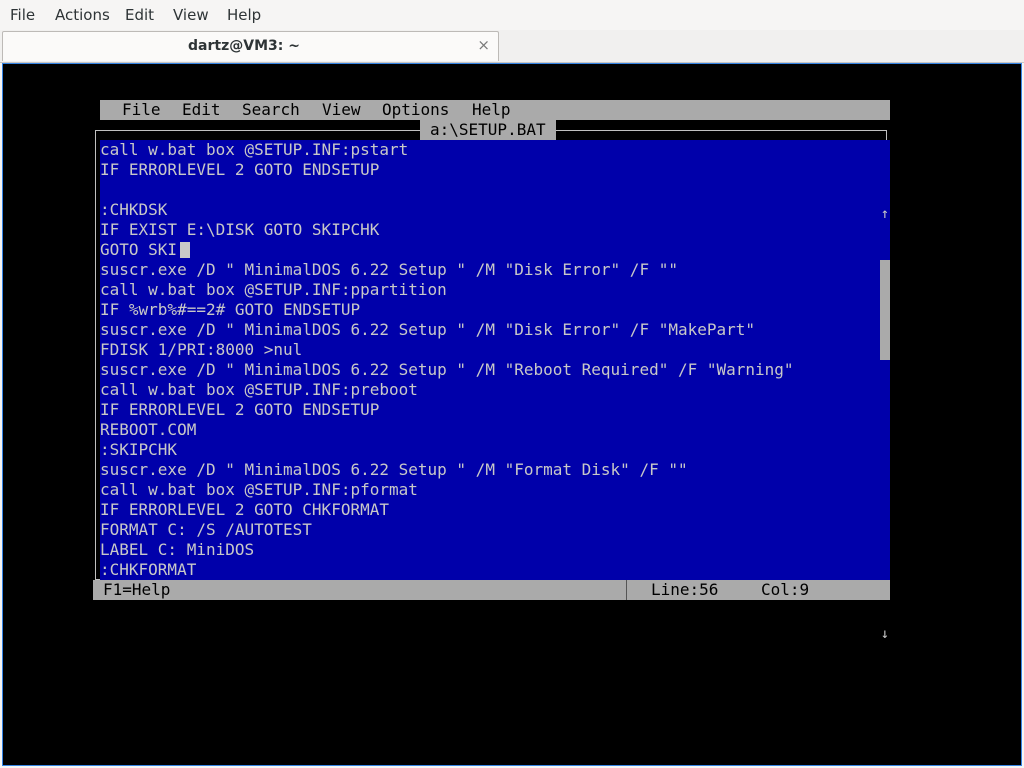  What do you see at coordinates (244, 46) in the screenshot?
I see `tab-title: dartz@VM3: ~` at bounding box center [244, 46].